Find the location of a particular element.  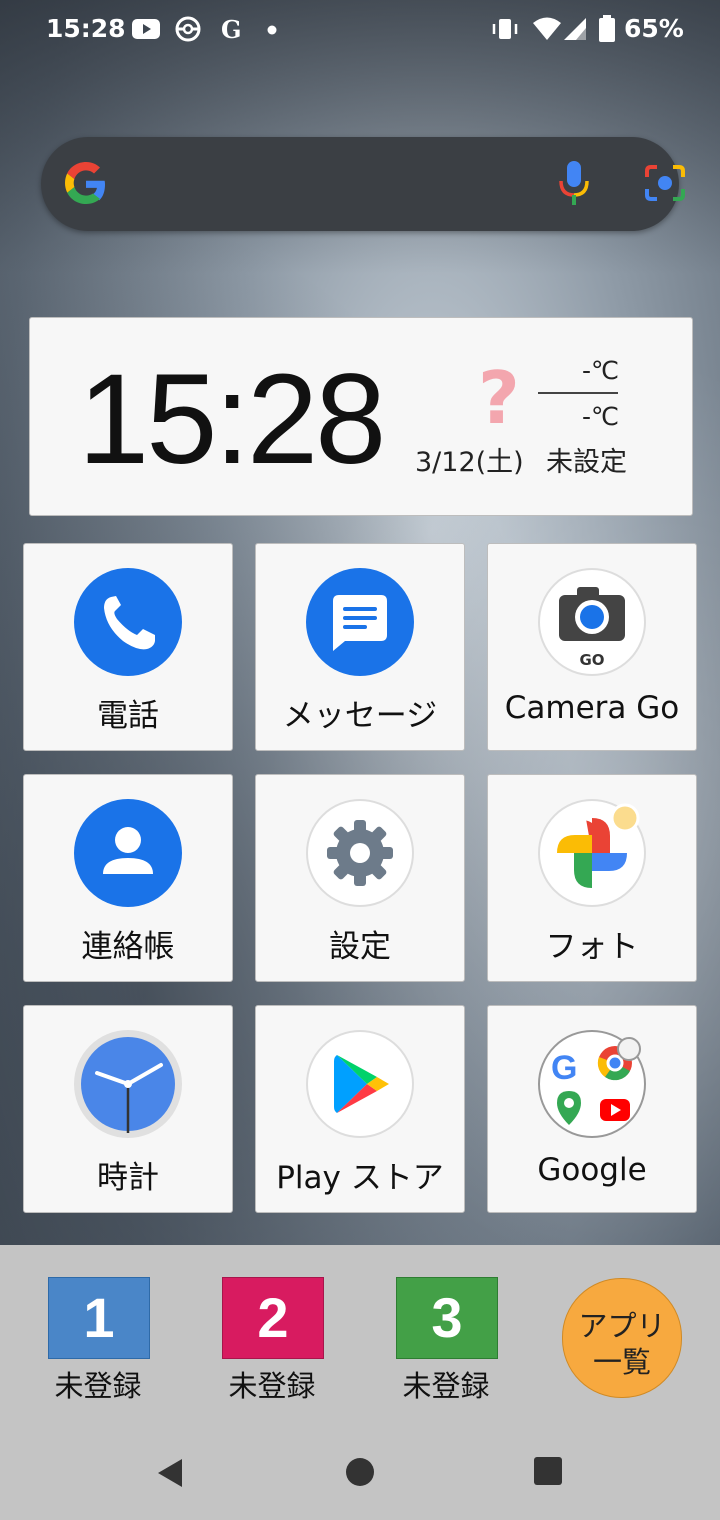

battery-percent: 65% is located at coordinates (654, 28).